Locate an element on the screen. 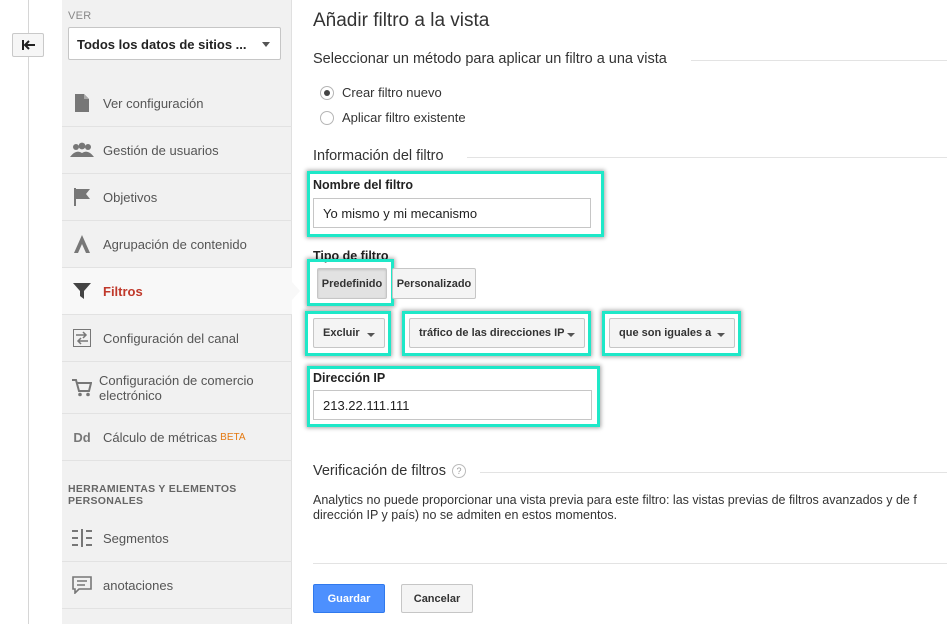 The image size is (947, 624). users-icon is located at coordinates (82, 150).